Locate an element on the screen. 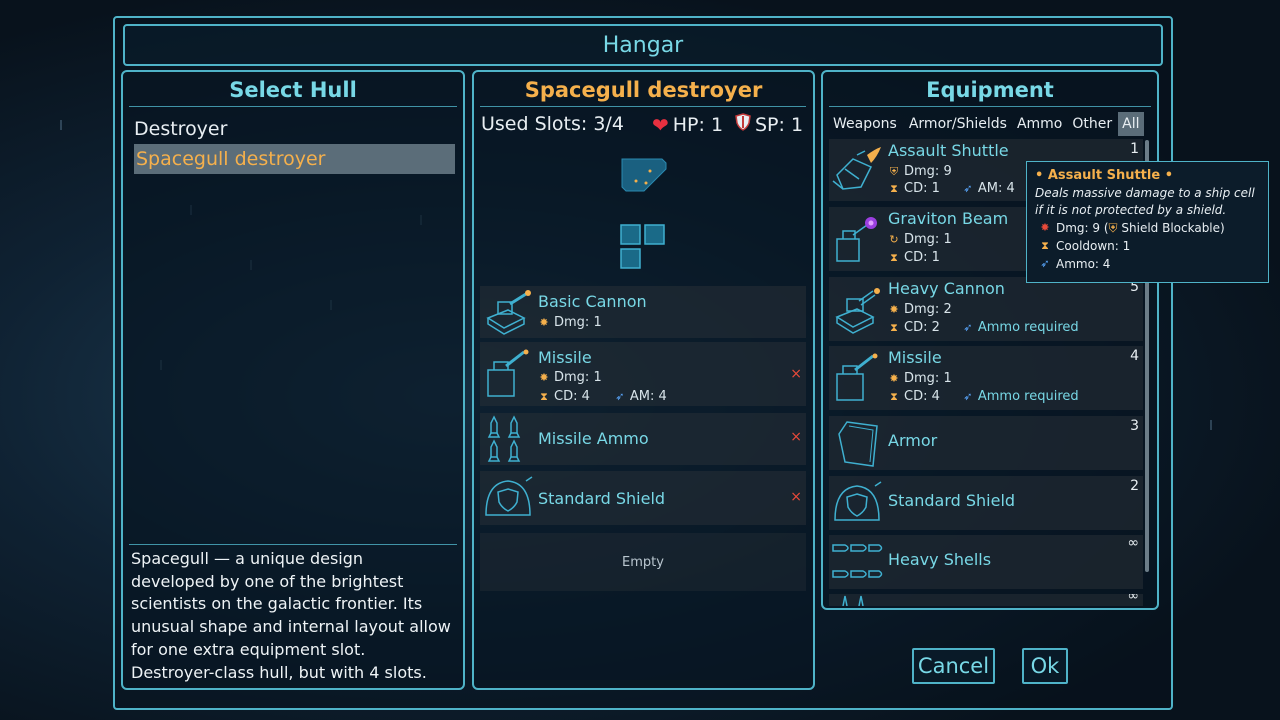 The image size is (1280, 720). item-name: Heavy Shells is located at coordinates (940, 559).